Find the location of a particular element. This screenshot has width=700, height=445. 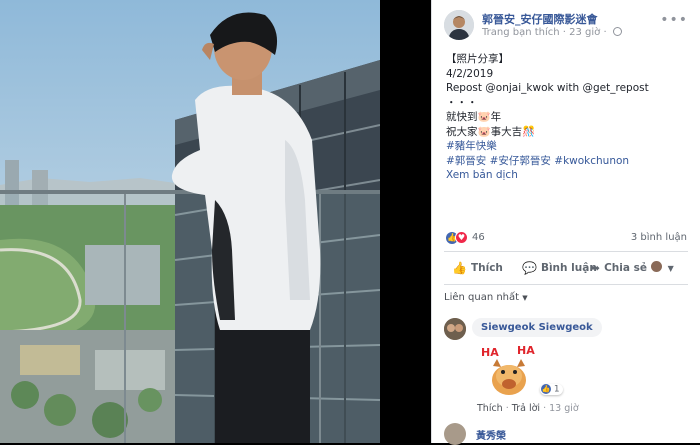

avatar-image is located at coordinates (459, 25).